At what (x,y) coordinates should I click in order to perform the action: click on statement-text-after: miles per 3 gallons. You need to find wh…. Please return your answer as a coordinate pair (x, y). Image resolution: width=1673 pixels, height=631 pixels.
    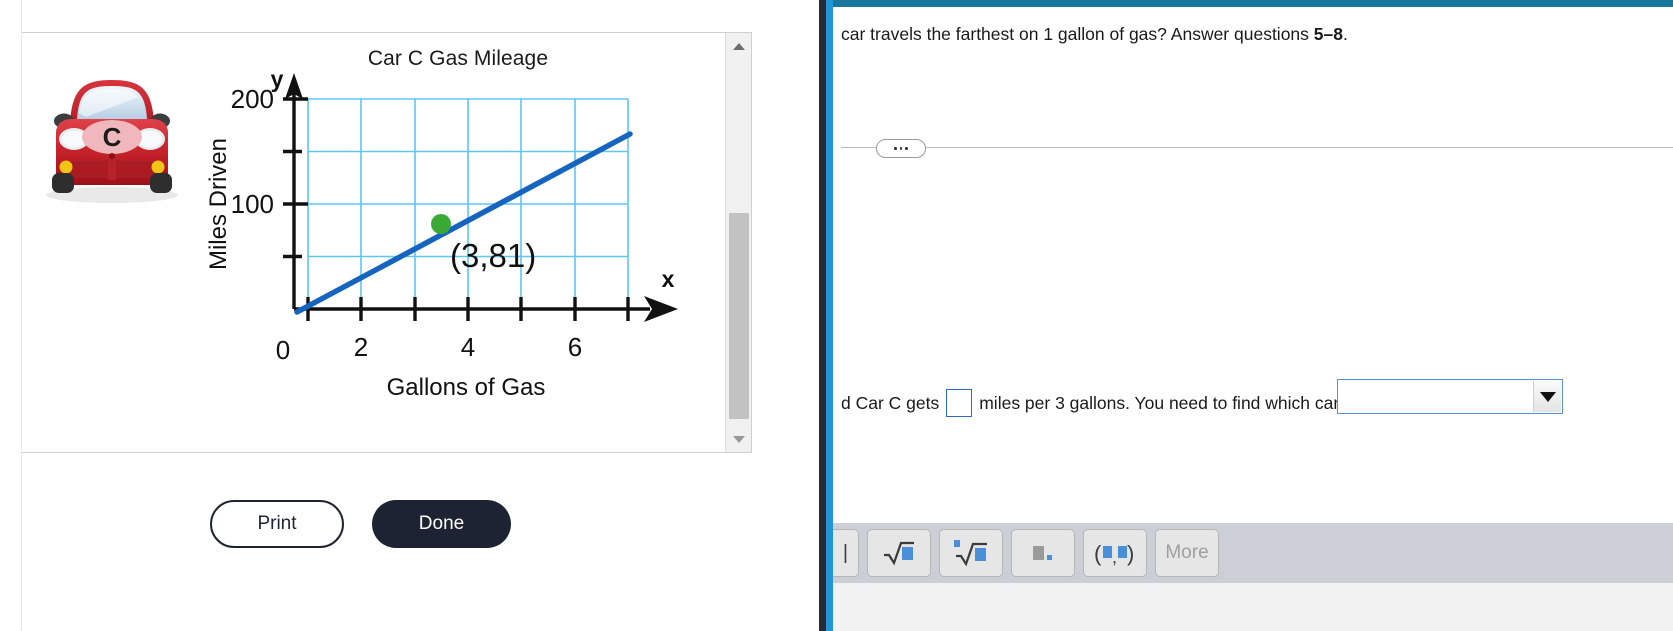
    Looking at the image, I should click on (1176, 402).